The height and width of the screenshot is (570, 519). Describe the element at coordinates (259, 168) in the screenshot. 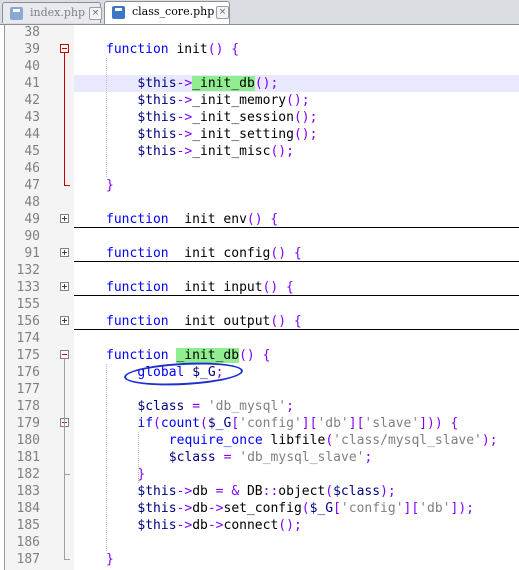

I see `code-line: 46` at that location.